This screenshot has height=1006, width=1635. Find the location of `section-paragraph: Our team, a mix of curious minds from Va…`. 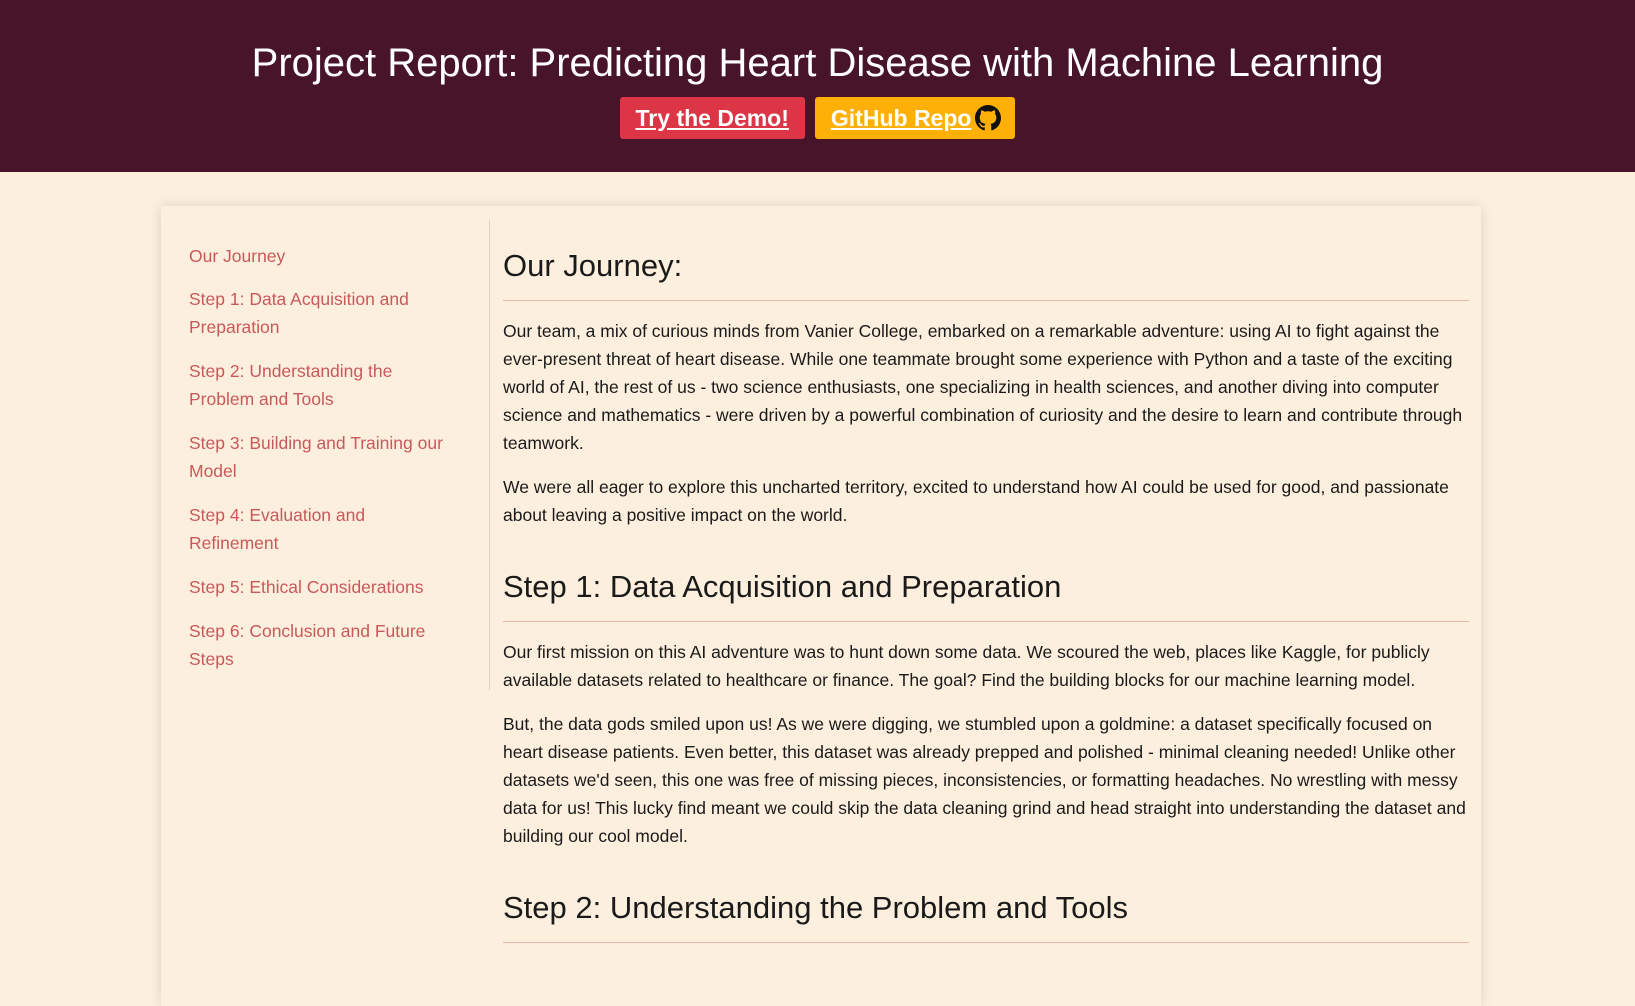

section-paragraph: Our team, a mix of curious minds from Va… is located at coordinates (983, 387).